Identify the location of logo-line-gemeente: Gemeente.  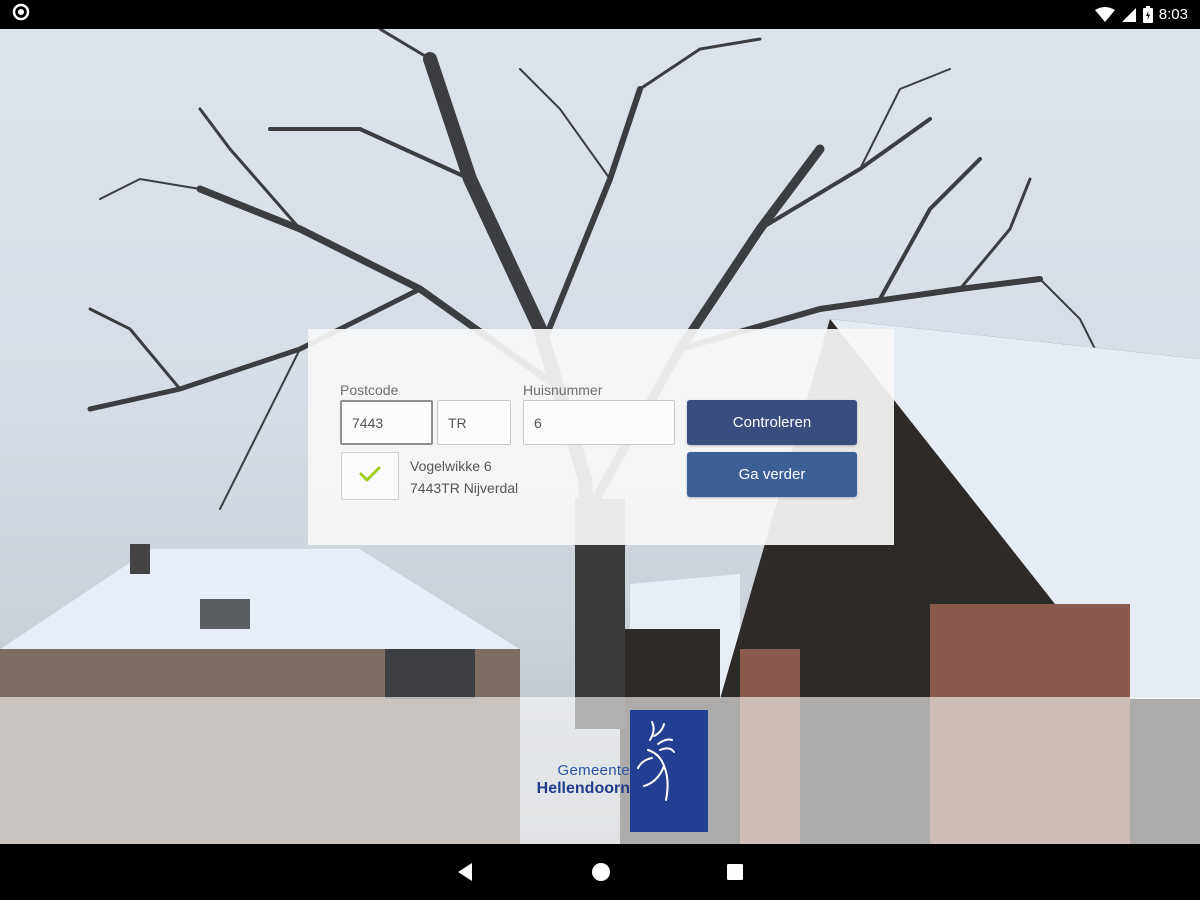
(593, 770).